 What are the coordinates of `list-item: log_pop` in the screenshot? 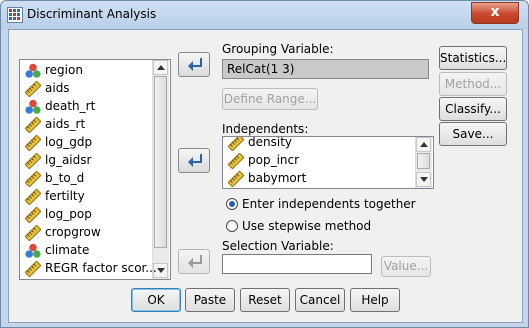 It's located at (86, 215).